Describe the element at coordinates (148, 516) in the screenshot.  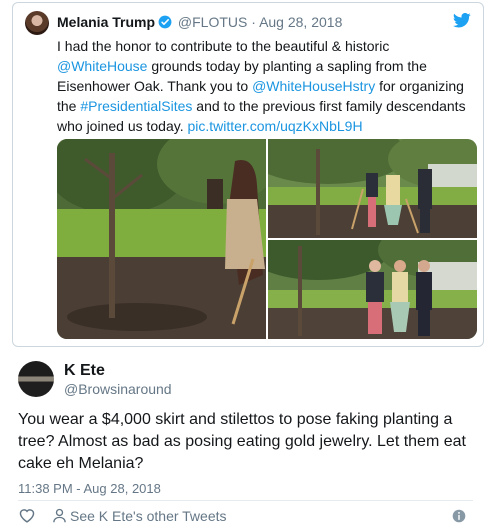
I see `see-other-tweets-link: See K Ete's other Tweets` at that location.